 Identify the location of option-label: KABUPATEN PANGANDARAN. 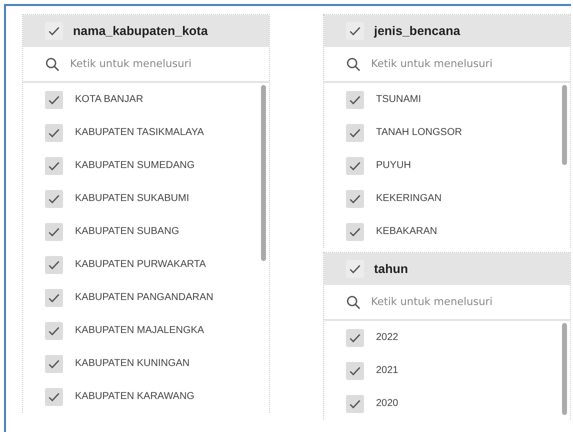
(144, 297).